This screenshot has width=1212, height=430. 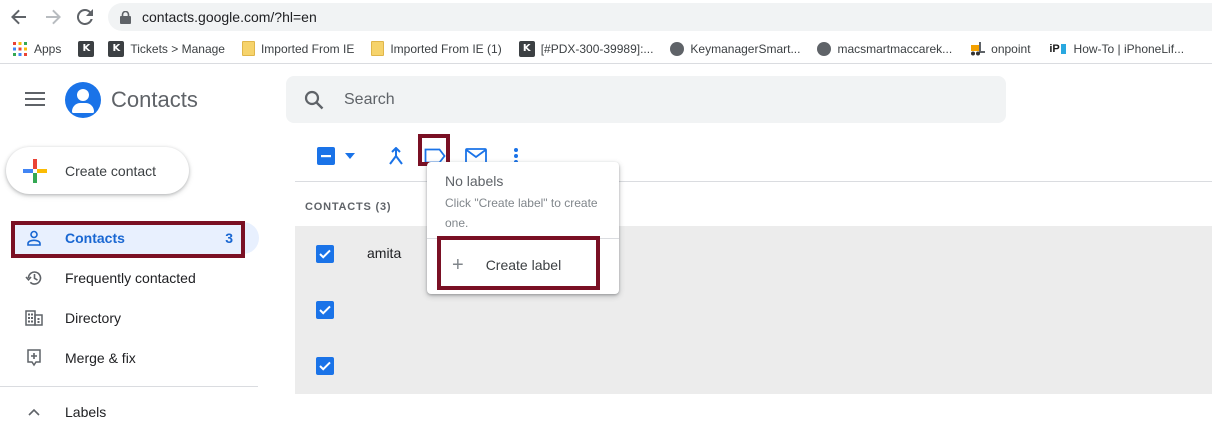 I want to click on forklift-icon, so click(x=977, y=49).